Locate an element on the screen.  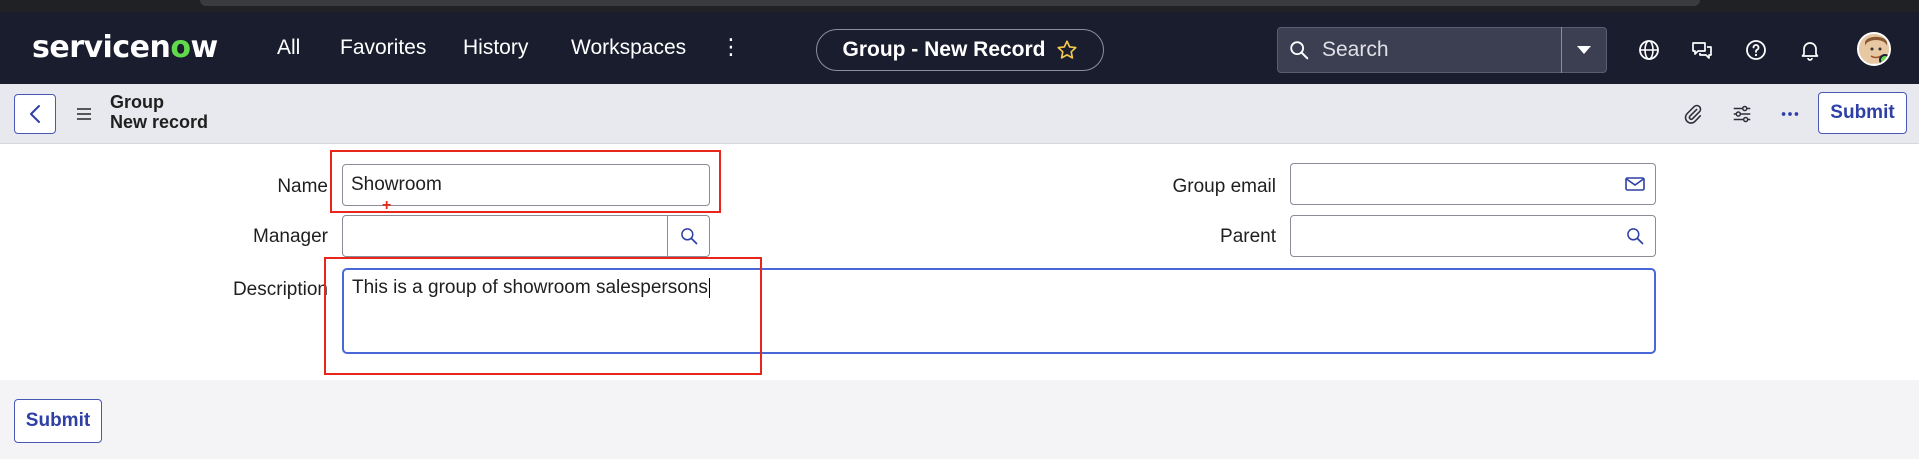
search-scope-dropdown is located at coordinates (1584, 50).